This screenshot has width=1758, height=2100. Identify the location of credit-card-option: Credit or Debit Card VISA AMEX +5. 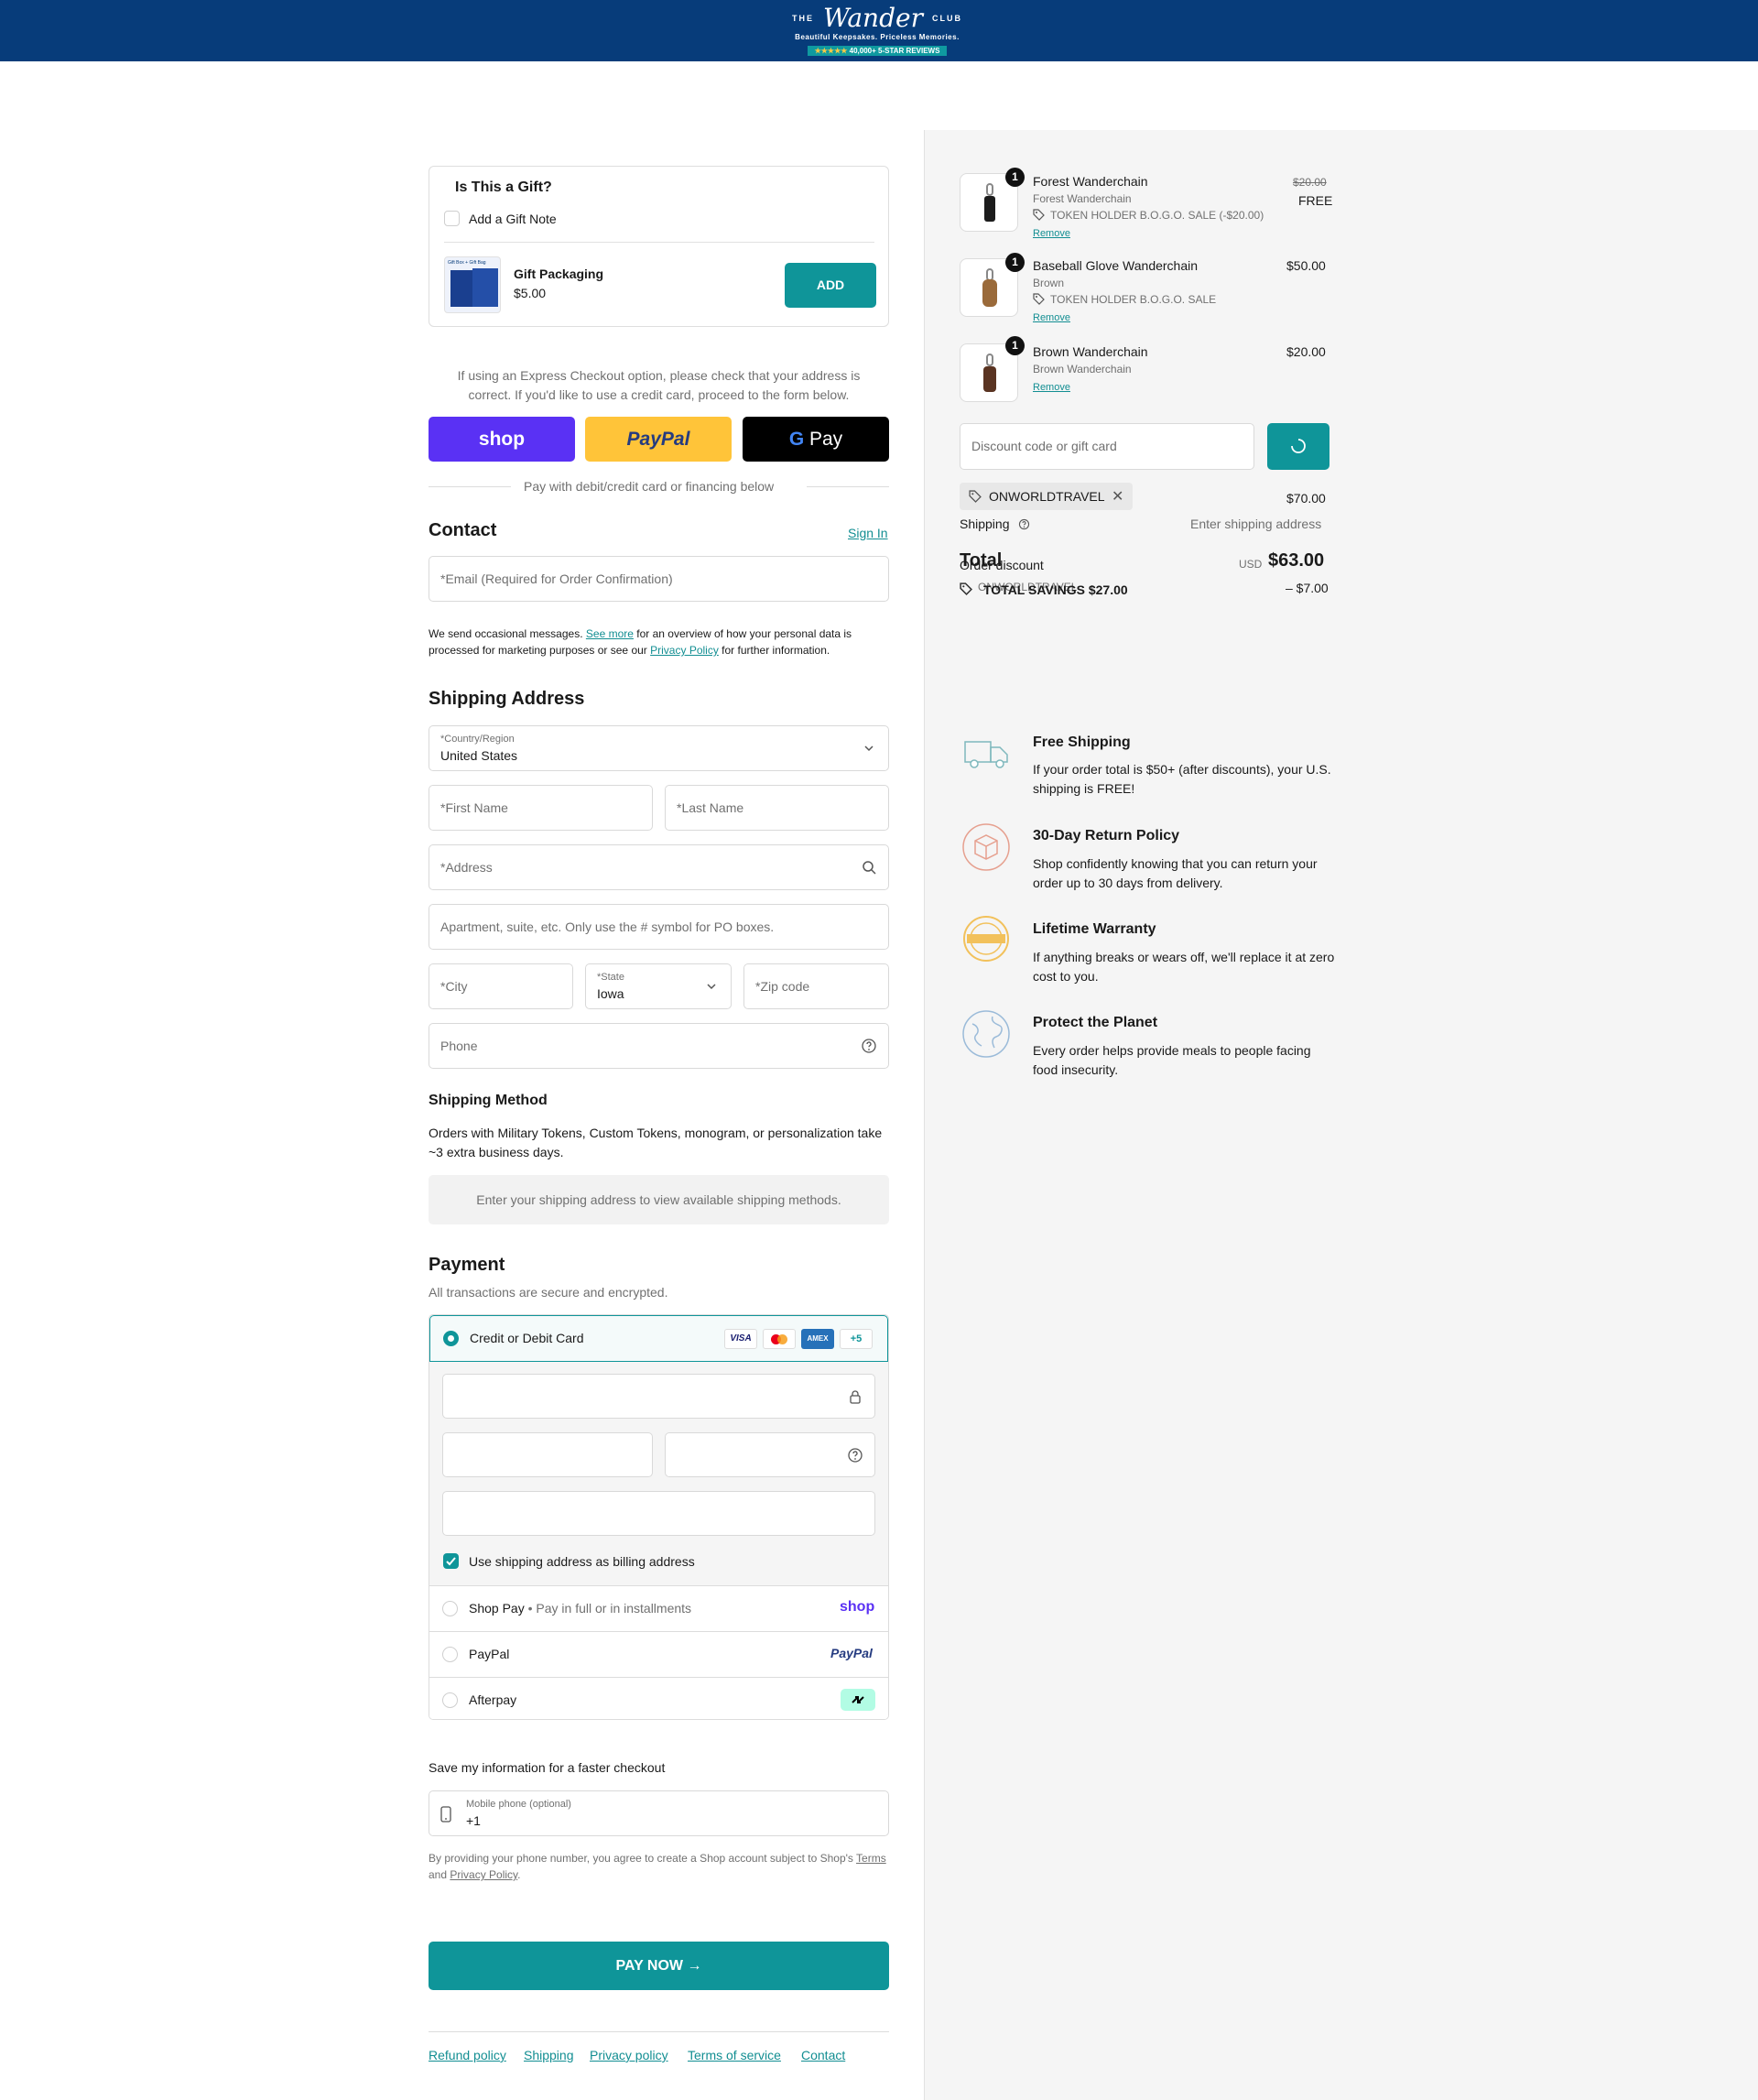
(658, 1338).